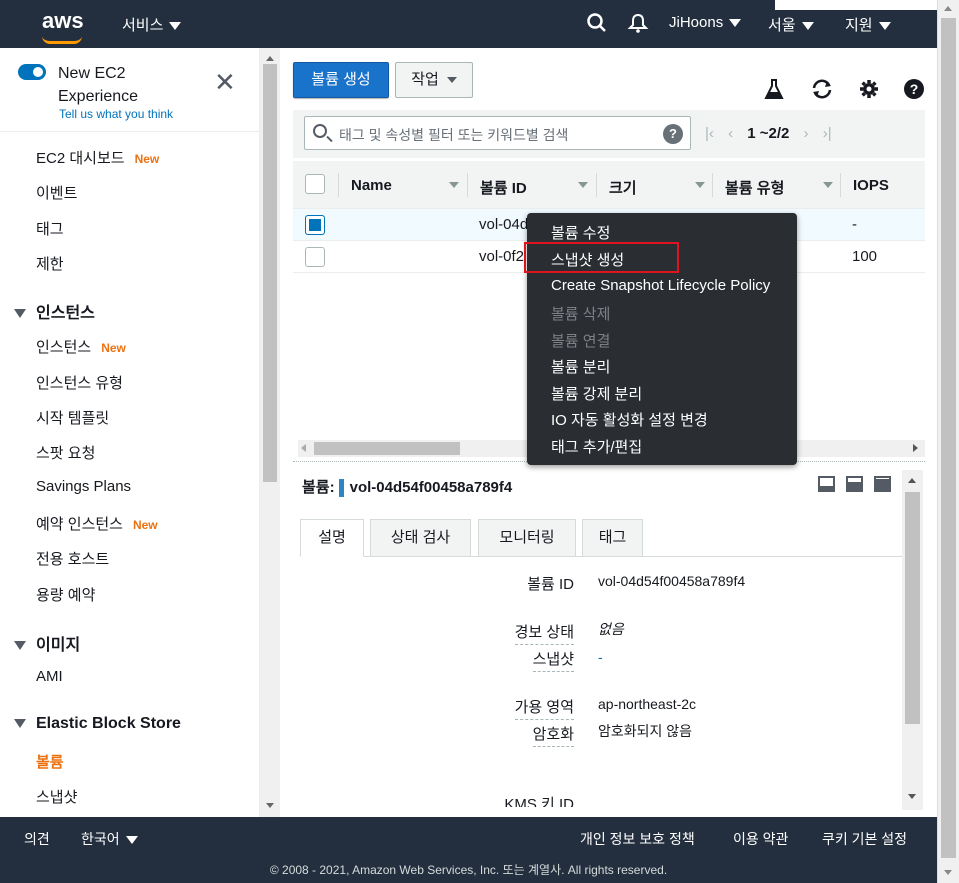 This screenshot has height=883, width=959. Describe the element at coordinates (83, 486) in the screenshot. I see `sidebar-item-savings-plans: Savings Plans` at that location.